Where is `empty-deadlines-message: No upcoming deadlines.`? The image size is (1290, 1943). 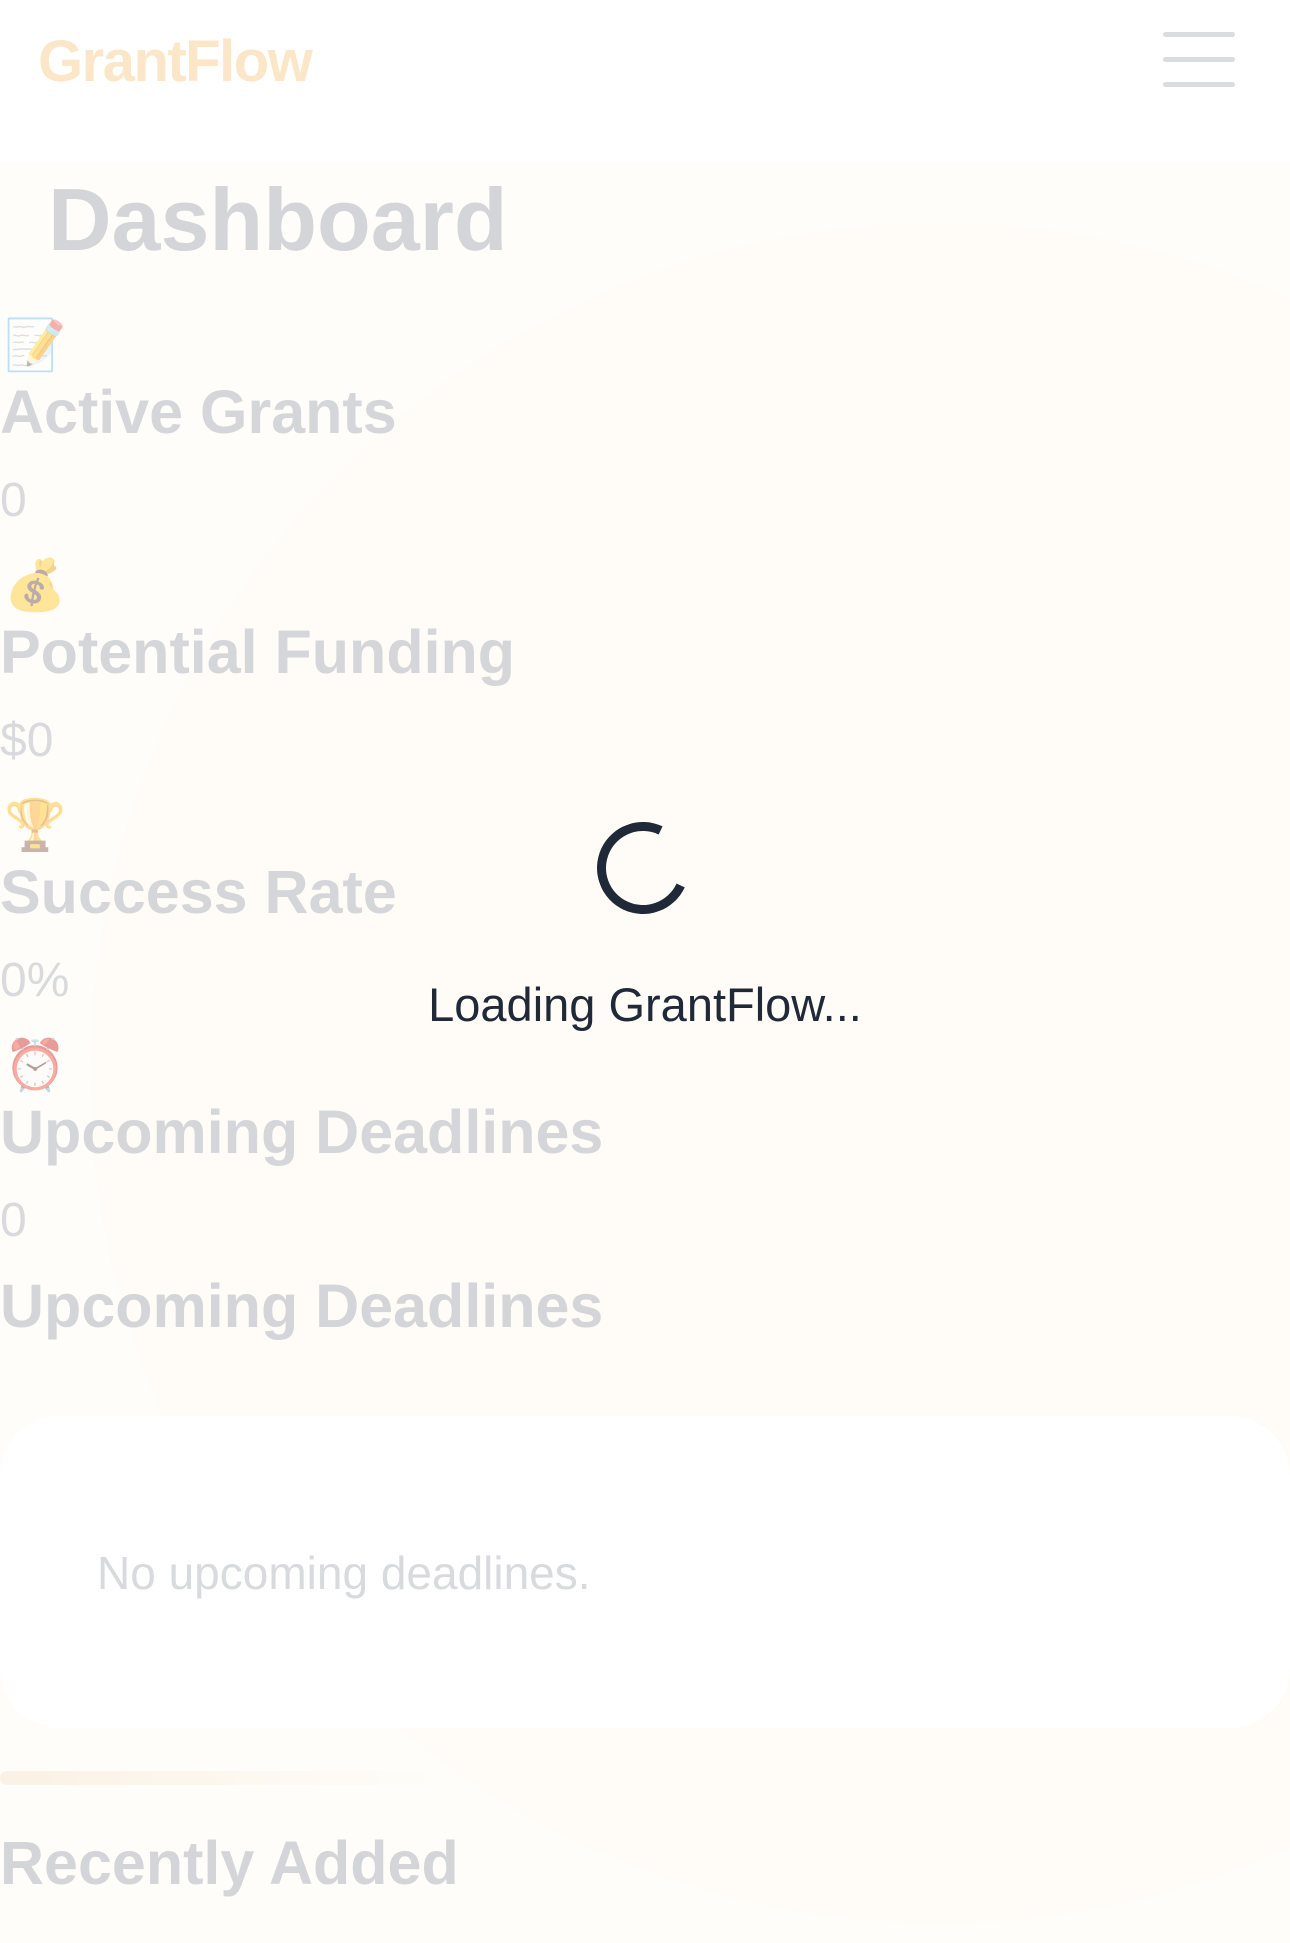
empty-deadlines-message: No upcoming deadlines. is located at coordinates (344, 1573).